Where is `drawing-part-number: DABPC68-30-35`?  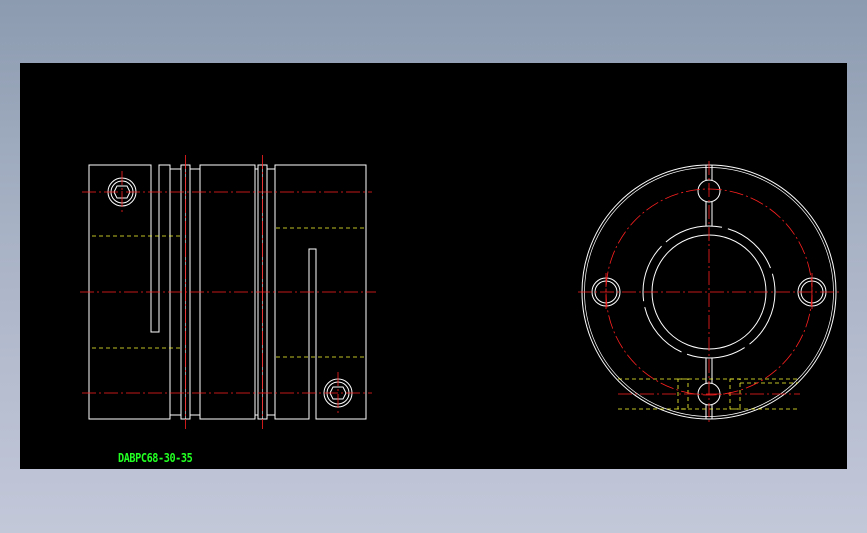
drawing-part-number: DABPC68-30-35 is located at coordinates (155, 458).